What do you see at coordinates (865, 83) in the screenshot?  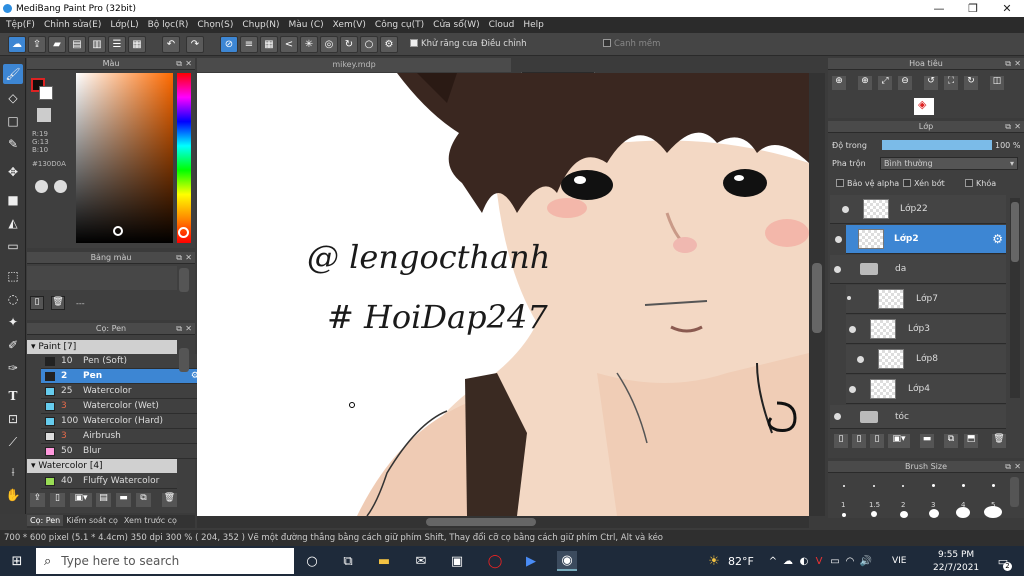 I see `zoom-plus-button: ⊕` at bounding box center [865, 83].